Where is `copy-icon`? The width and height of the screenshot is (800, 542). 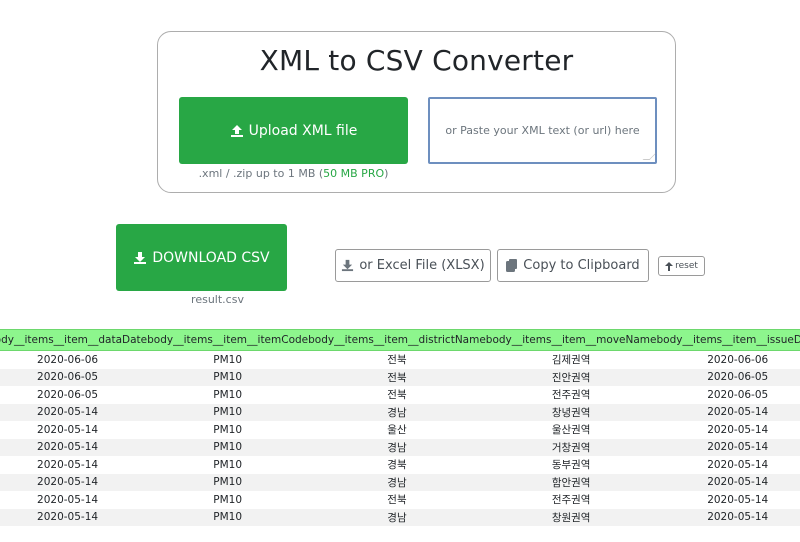
copy-icon is located at coordinates (512, 265).